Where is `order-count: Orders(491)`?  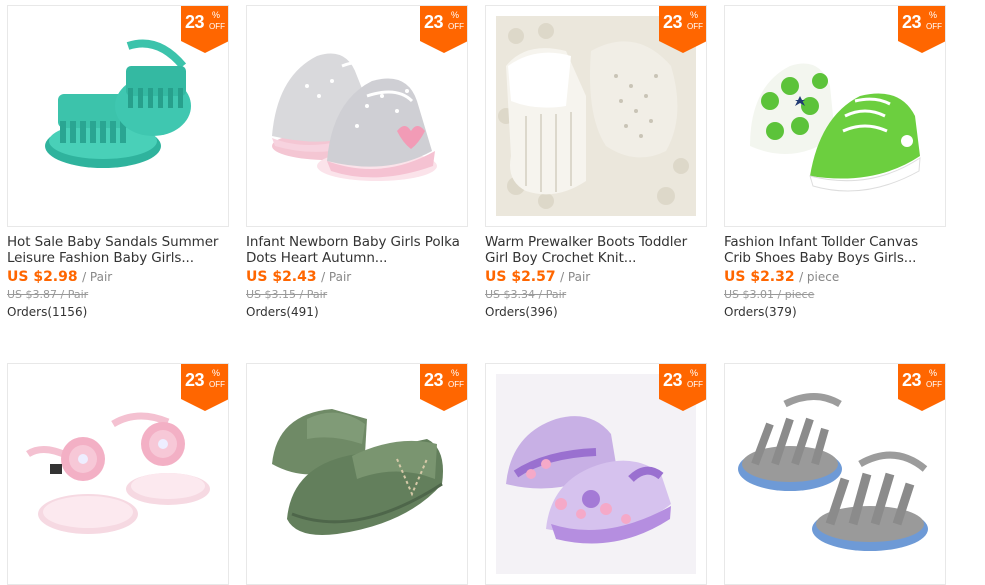 order-count: Orders(491) is located at coordinates (282, 312).